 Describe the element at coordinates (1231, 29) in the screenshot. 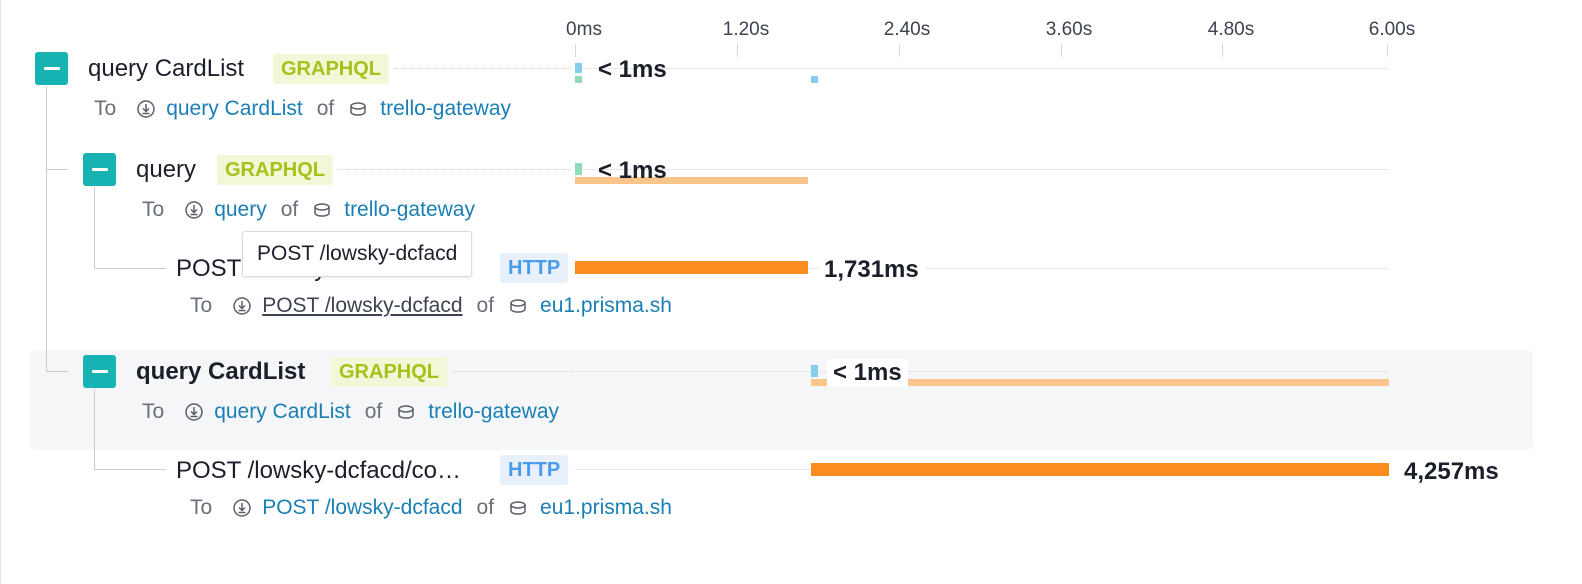

I see `tick-label: 4.80s` at that location.